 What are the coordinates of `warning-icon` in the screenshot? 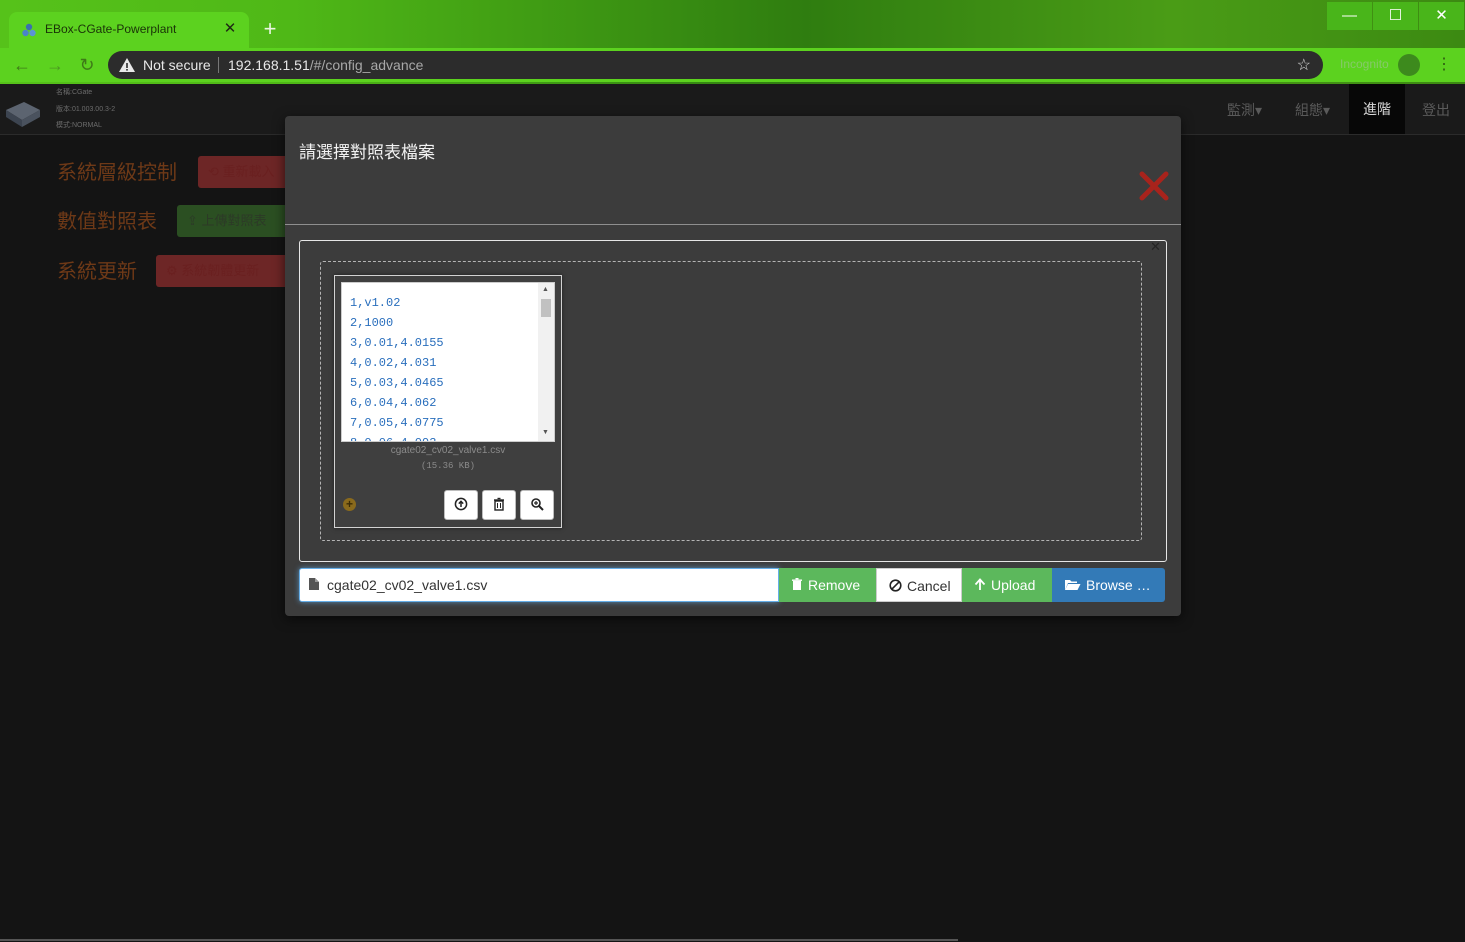 It's located at (127, 65).